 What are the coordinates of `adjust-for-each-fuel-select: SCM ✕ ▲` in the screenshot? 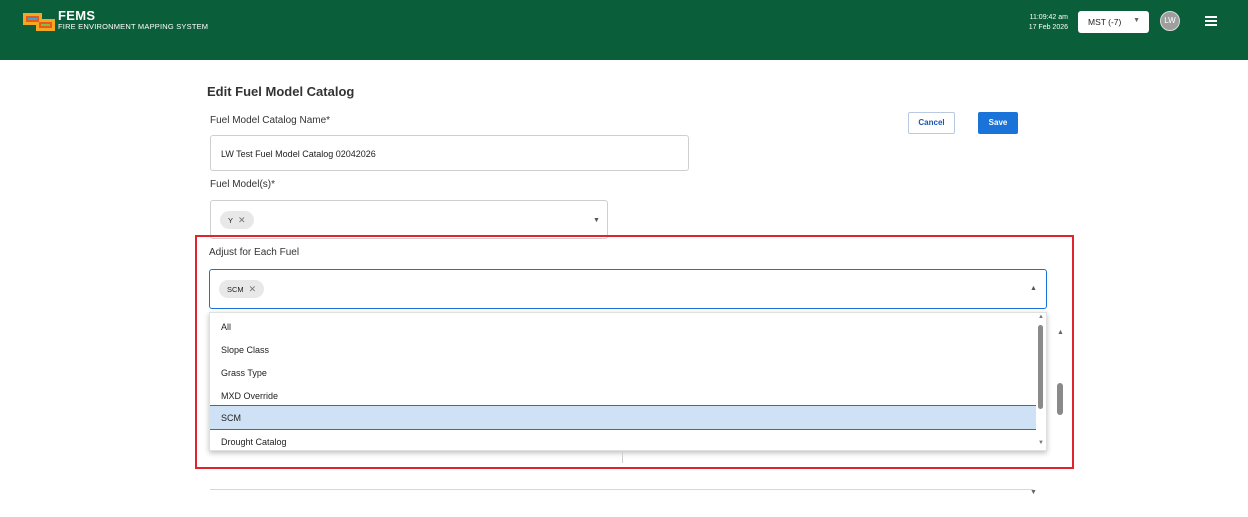 It's located at (628, 289).